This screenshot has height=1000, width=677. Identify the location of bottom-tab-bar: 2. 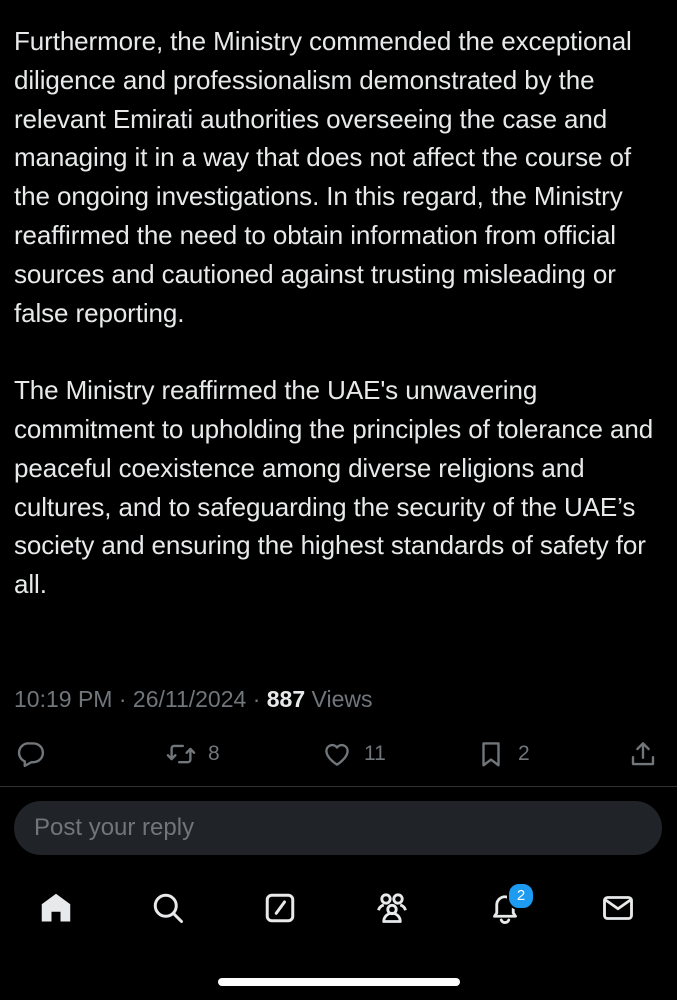
(338, 908).